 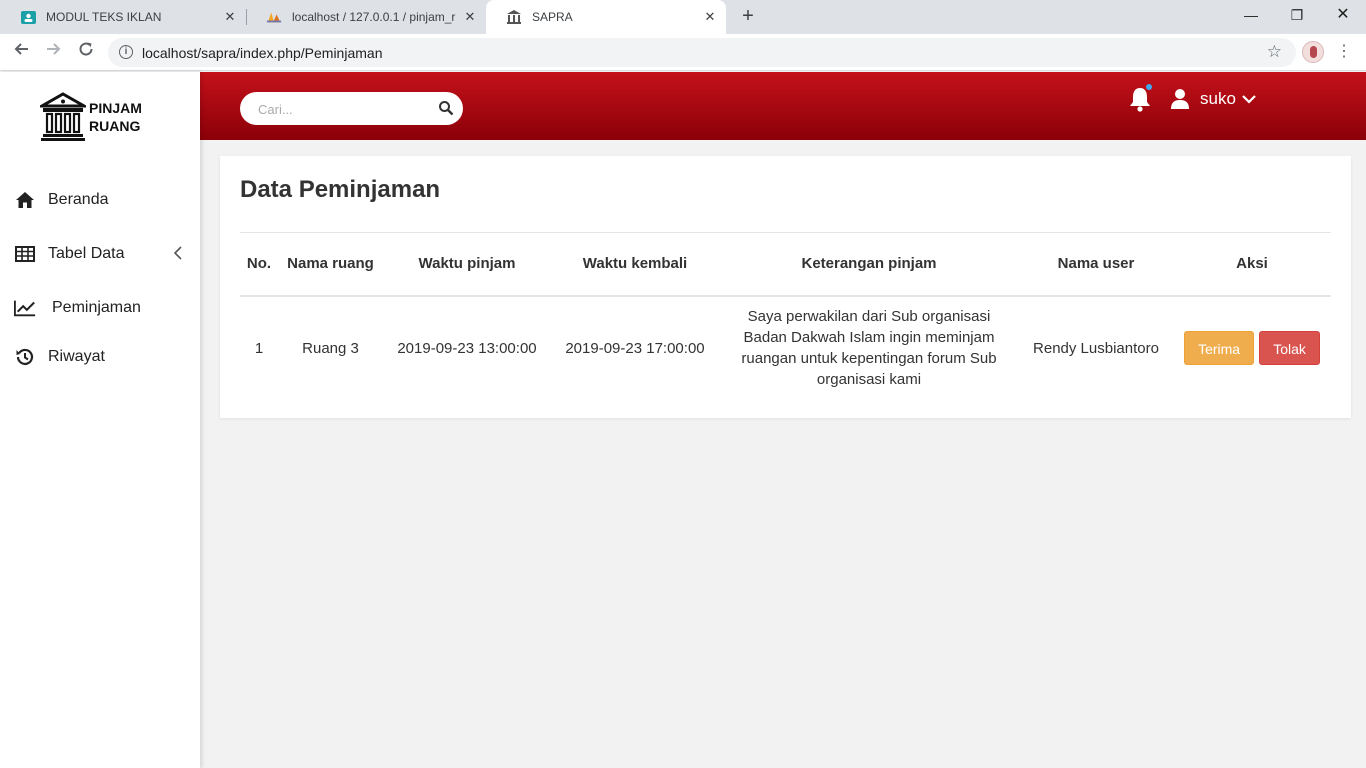 I want to click on user-menu: suko, so click(x=1213, y=99).